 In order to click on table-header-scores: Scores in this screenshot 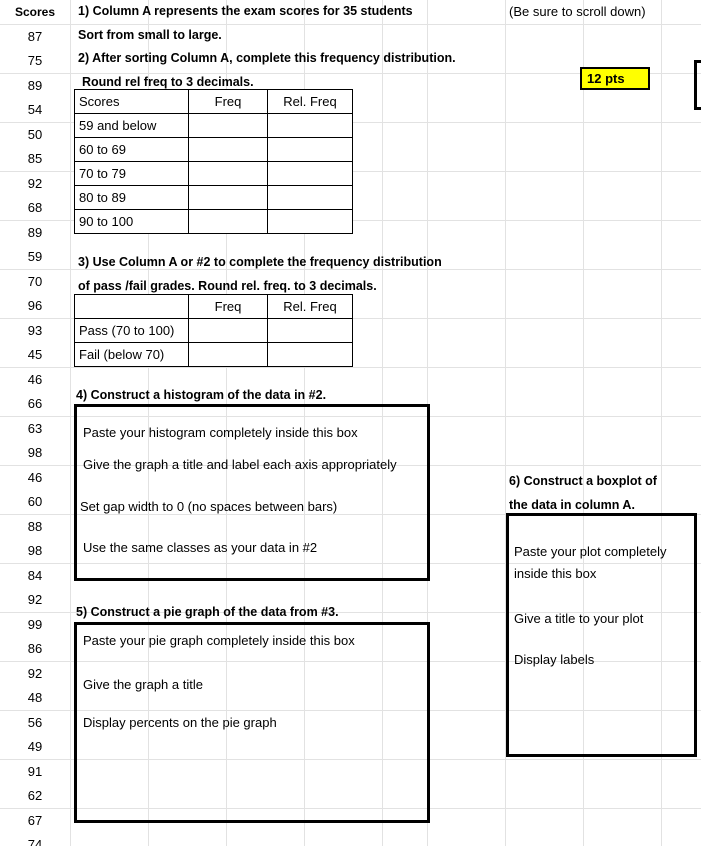, I will do `click(131, 101)`.